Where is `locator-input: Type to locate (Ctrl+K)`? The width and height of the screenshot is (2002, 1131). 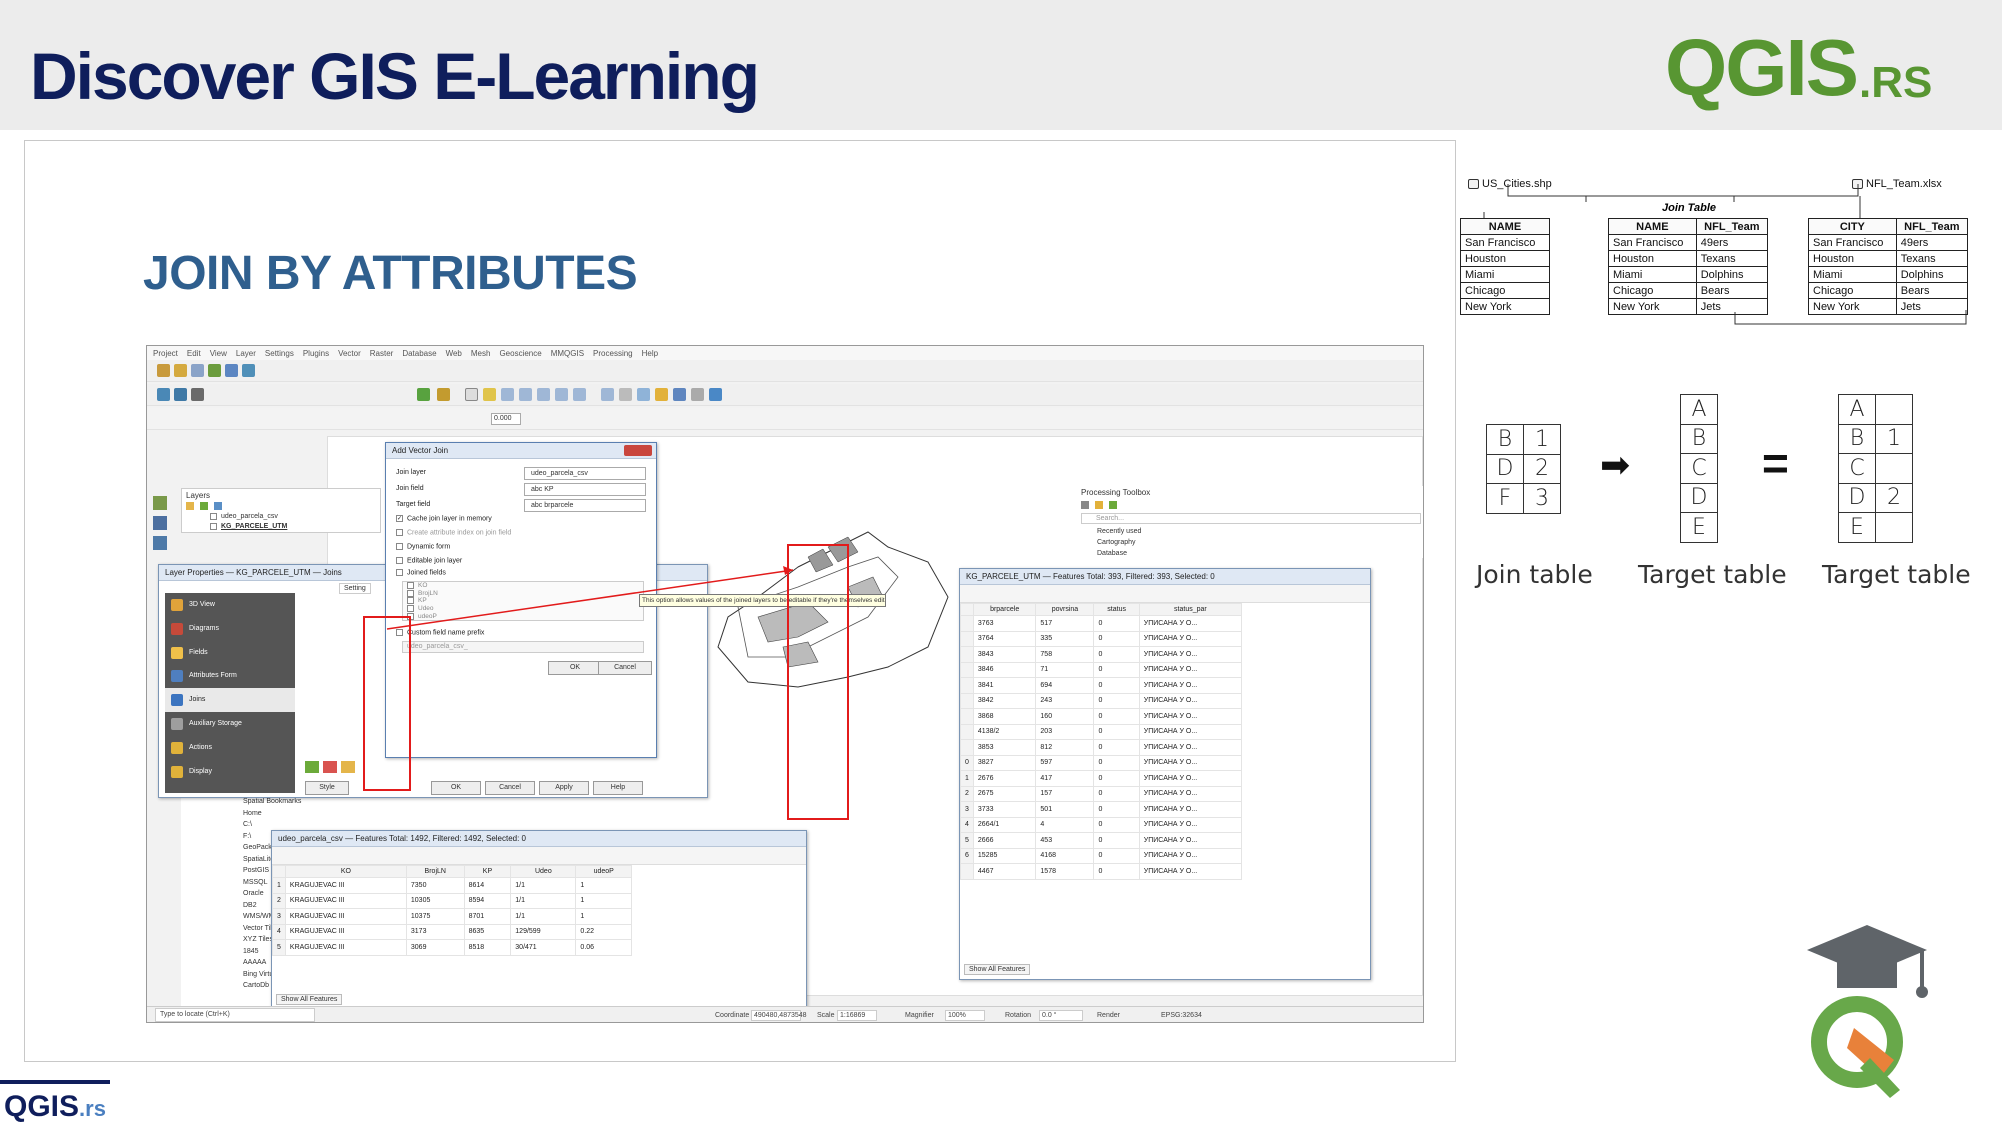
locator-input: Type to locate (Ctrl+K) is located at coordinates (235, 1015).